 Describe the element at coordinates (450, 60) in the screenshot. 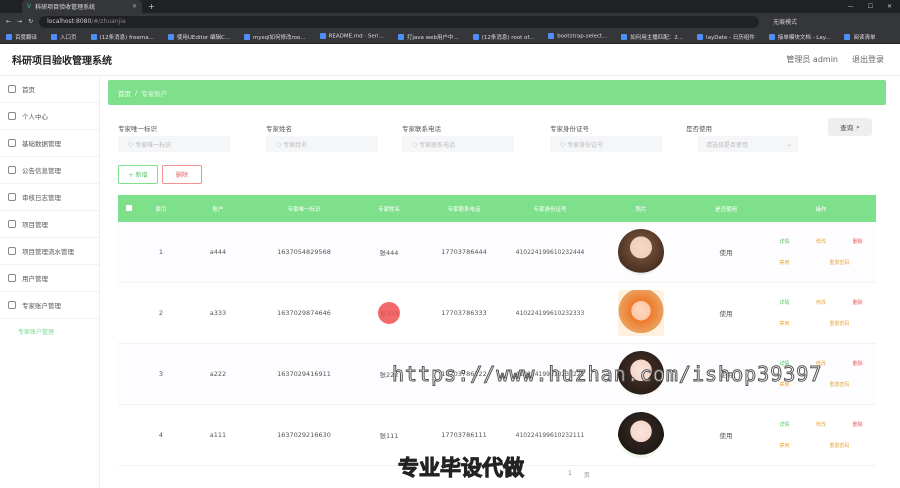

I see `app-header: 科研项目验收管理系统 管理员 admin 退出登录` at that location.